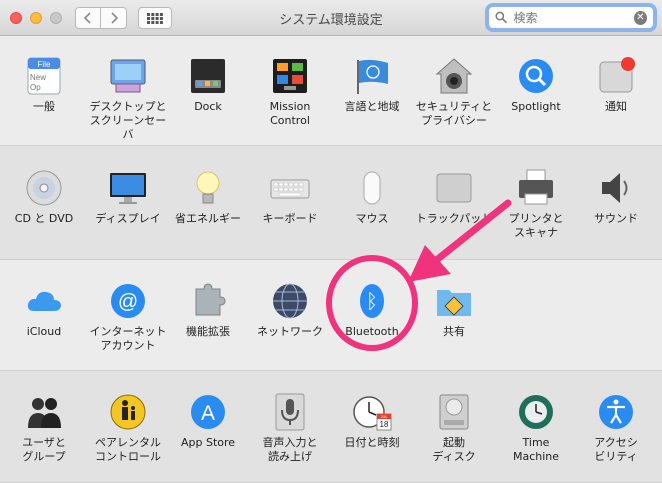  What do you see at coordinates (454, 301) in the screenshot?
I see `sharing-folder-icon` at bounding box center [454, 301].